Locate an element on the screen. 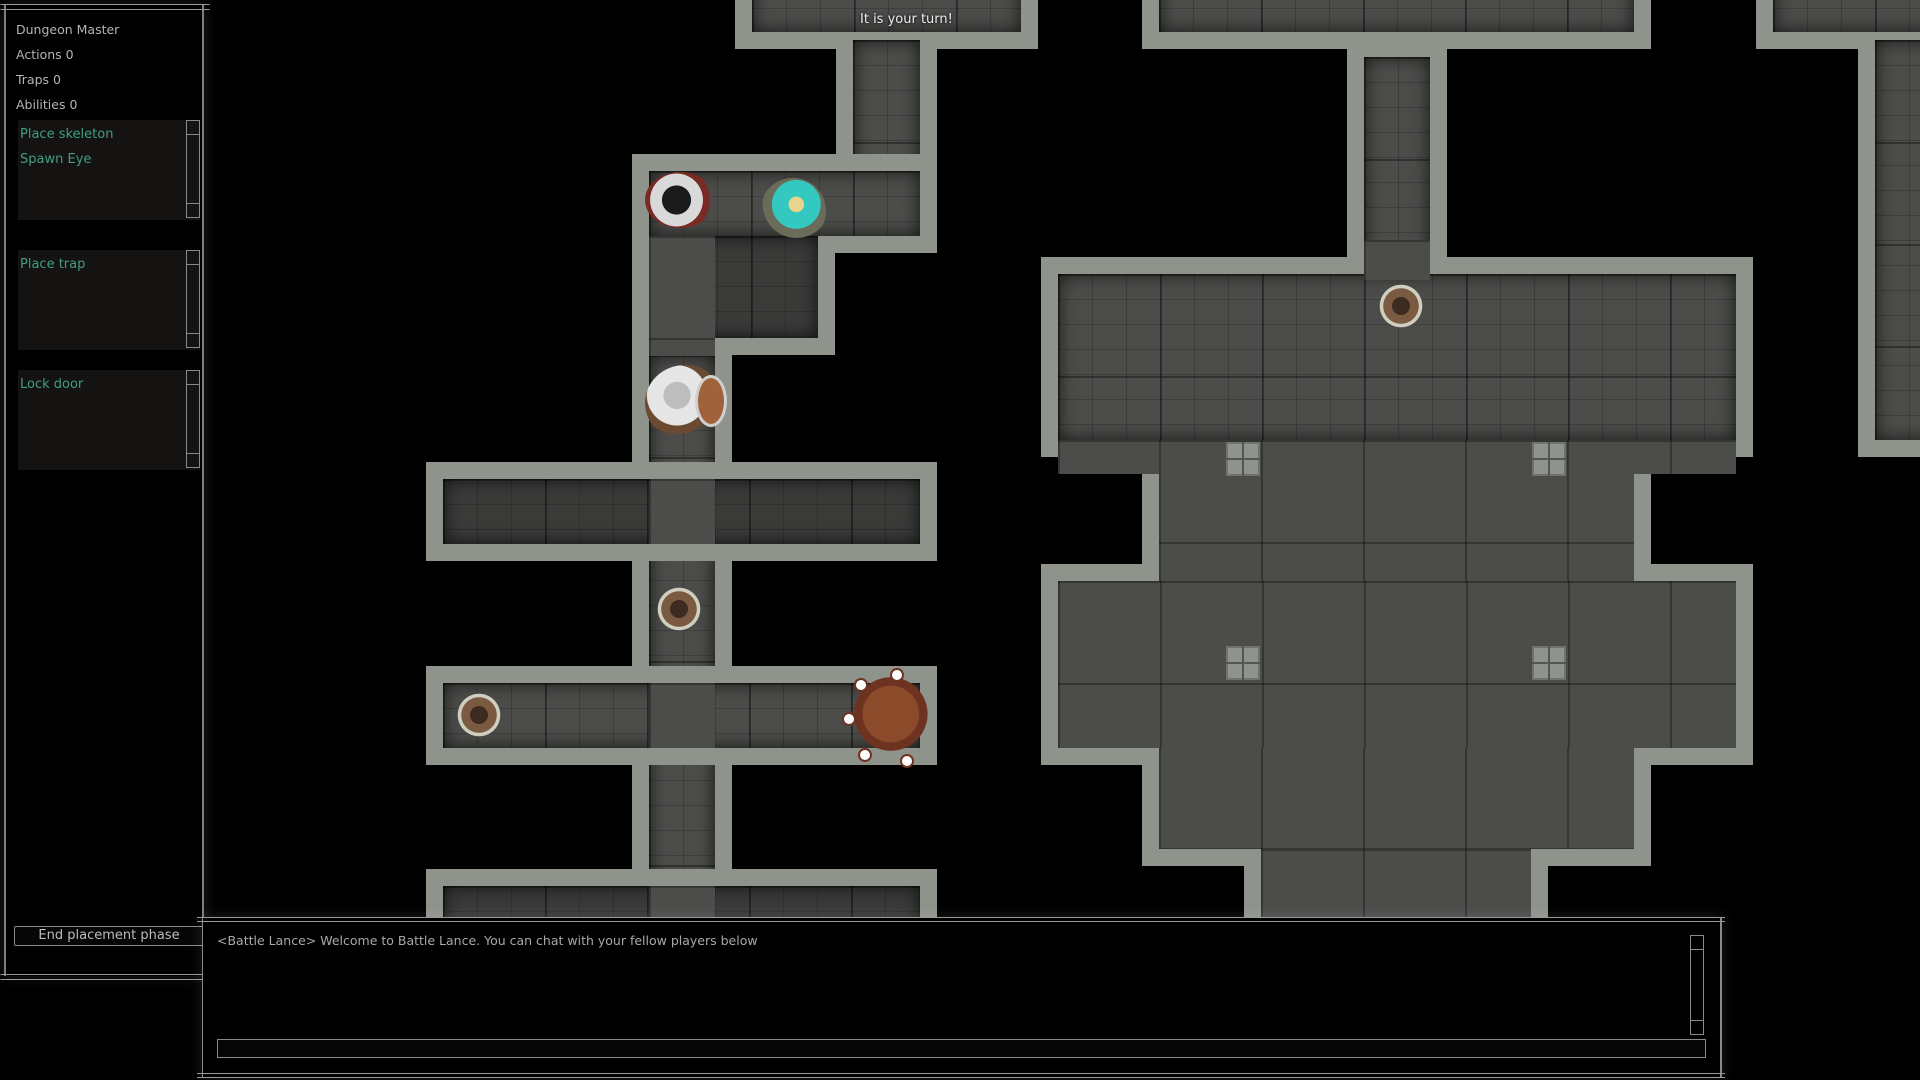 This screenshot has width=1920, height=1080. abilities-list-scrollbar is located at coordinates (193, 419).